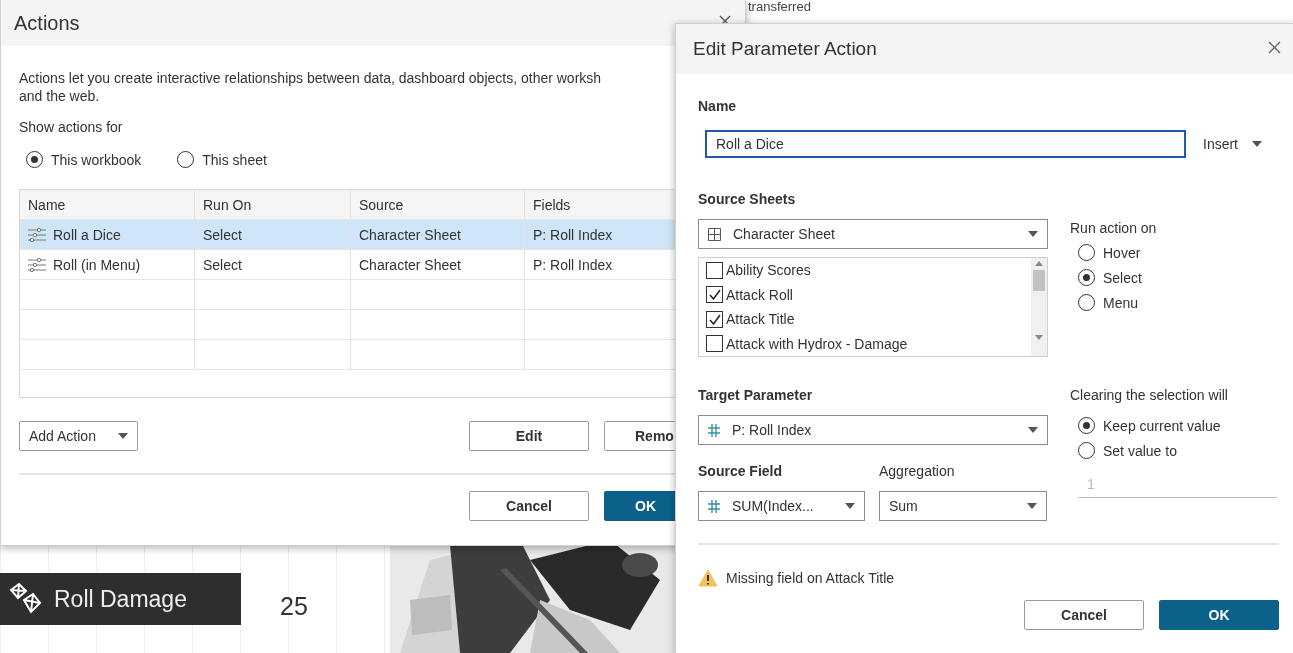 The height and width of the screenshot is (653, 1293). Describe the element at coordinates (1140, 450) in the screenshot. I see `radio-label: Set value to` at that location.